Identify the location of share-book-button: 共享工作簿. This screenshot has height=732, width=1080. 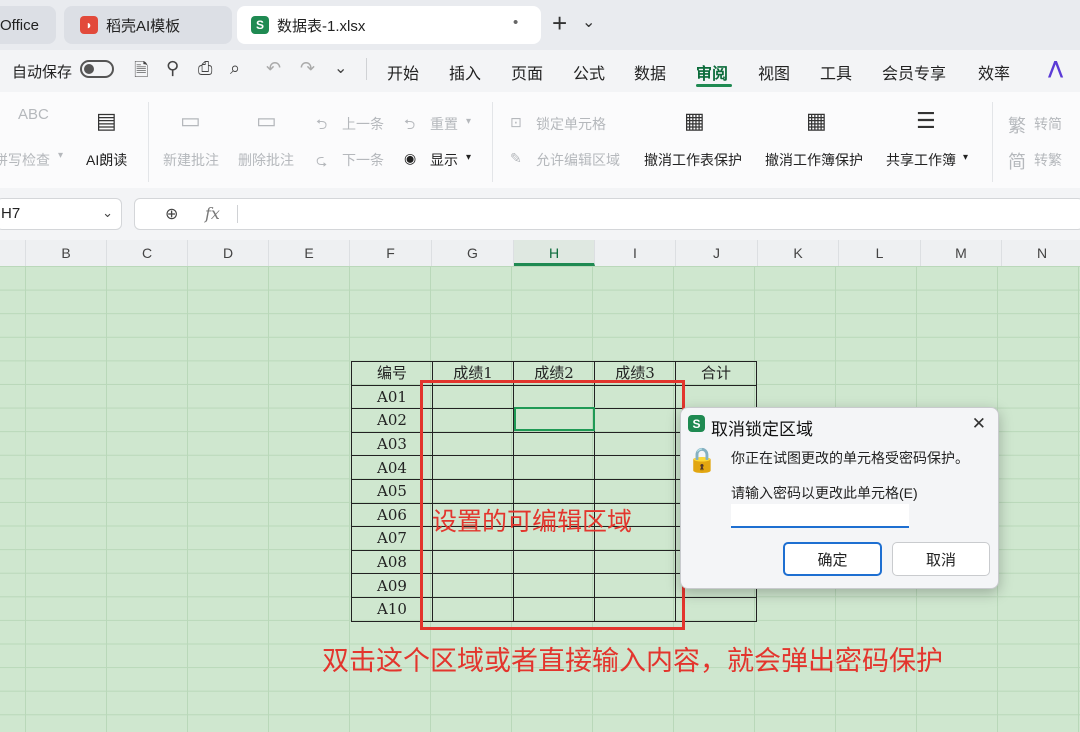
(921, 160).